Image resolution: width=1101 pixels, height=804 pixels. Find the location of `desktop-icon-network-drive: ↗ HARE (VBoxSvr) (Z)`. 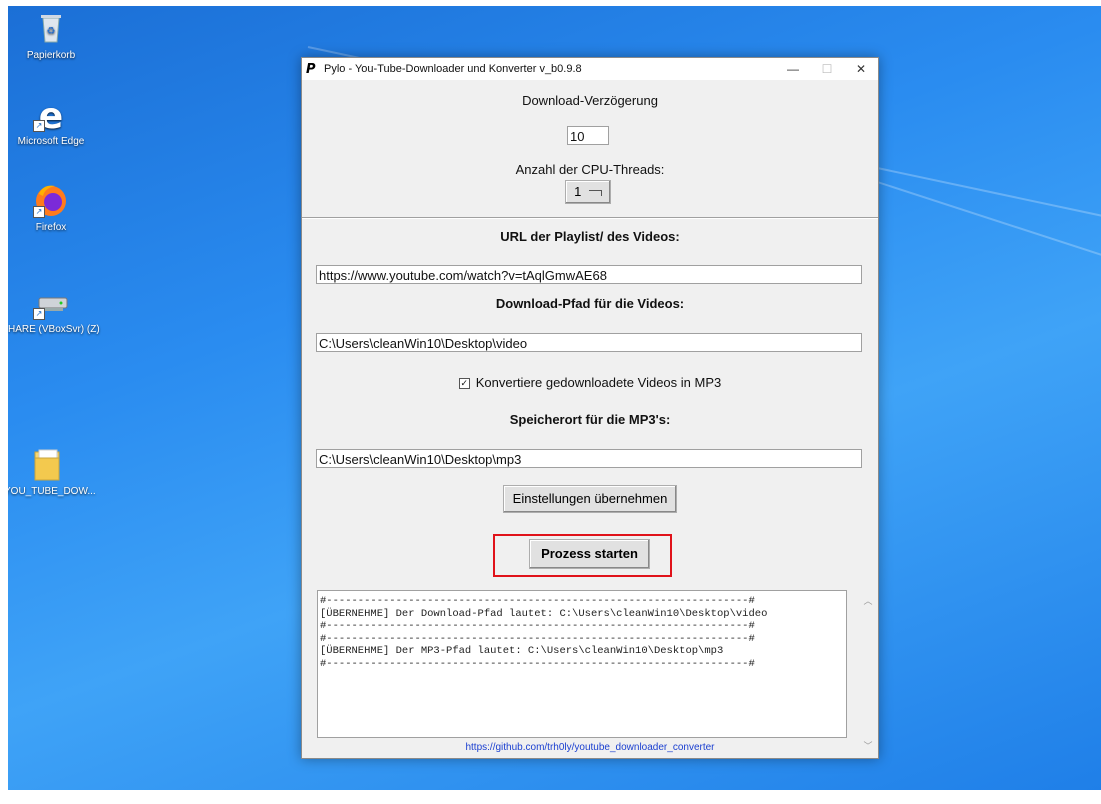

desktop-icon-network-drive: ↗ HARE (VBoxSvr) (Z) is located at coordinates (54, 309).